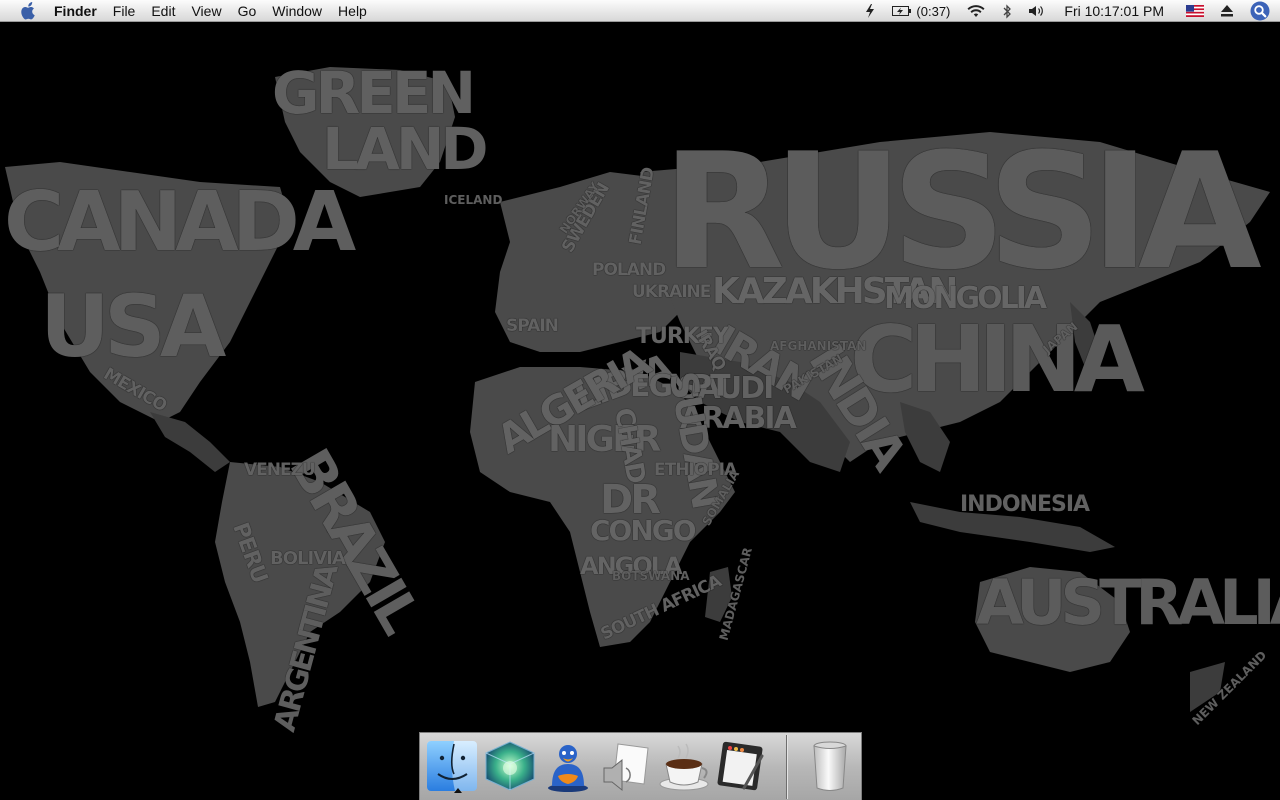 This screenshot has height=800, width=1280. What do you see at coordinates (643, 530) in the screenshot?
I see `map-label-congo: CONGO` at bounding box center [643, 530].